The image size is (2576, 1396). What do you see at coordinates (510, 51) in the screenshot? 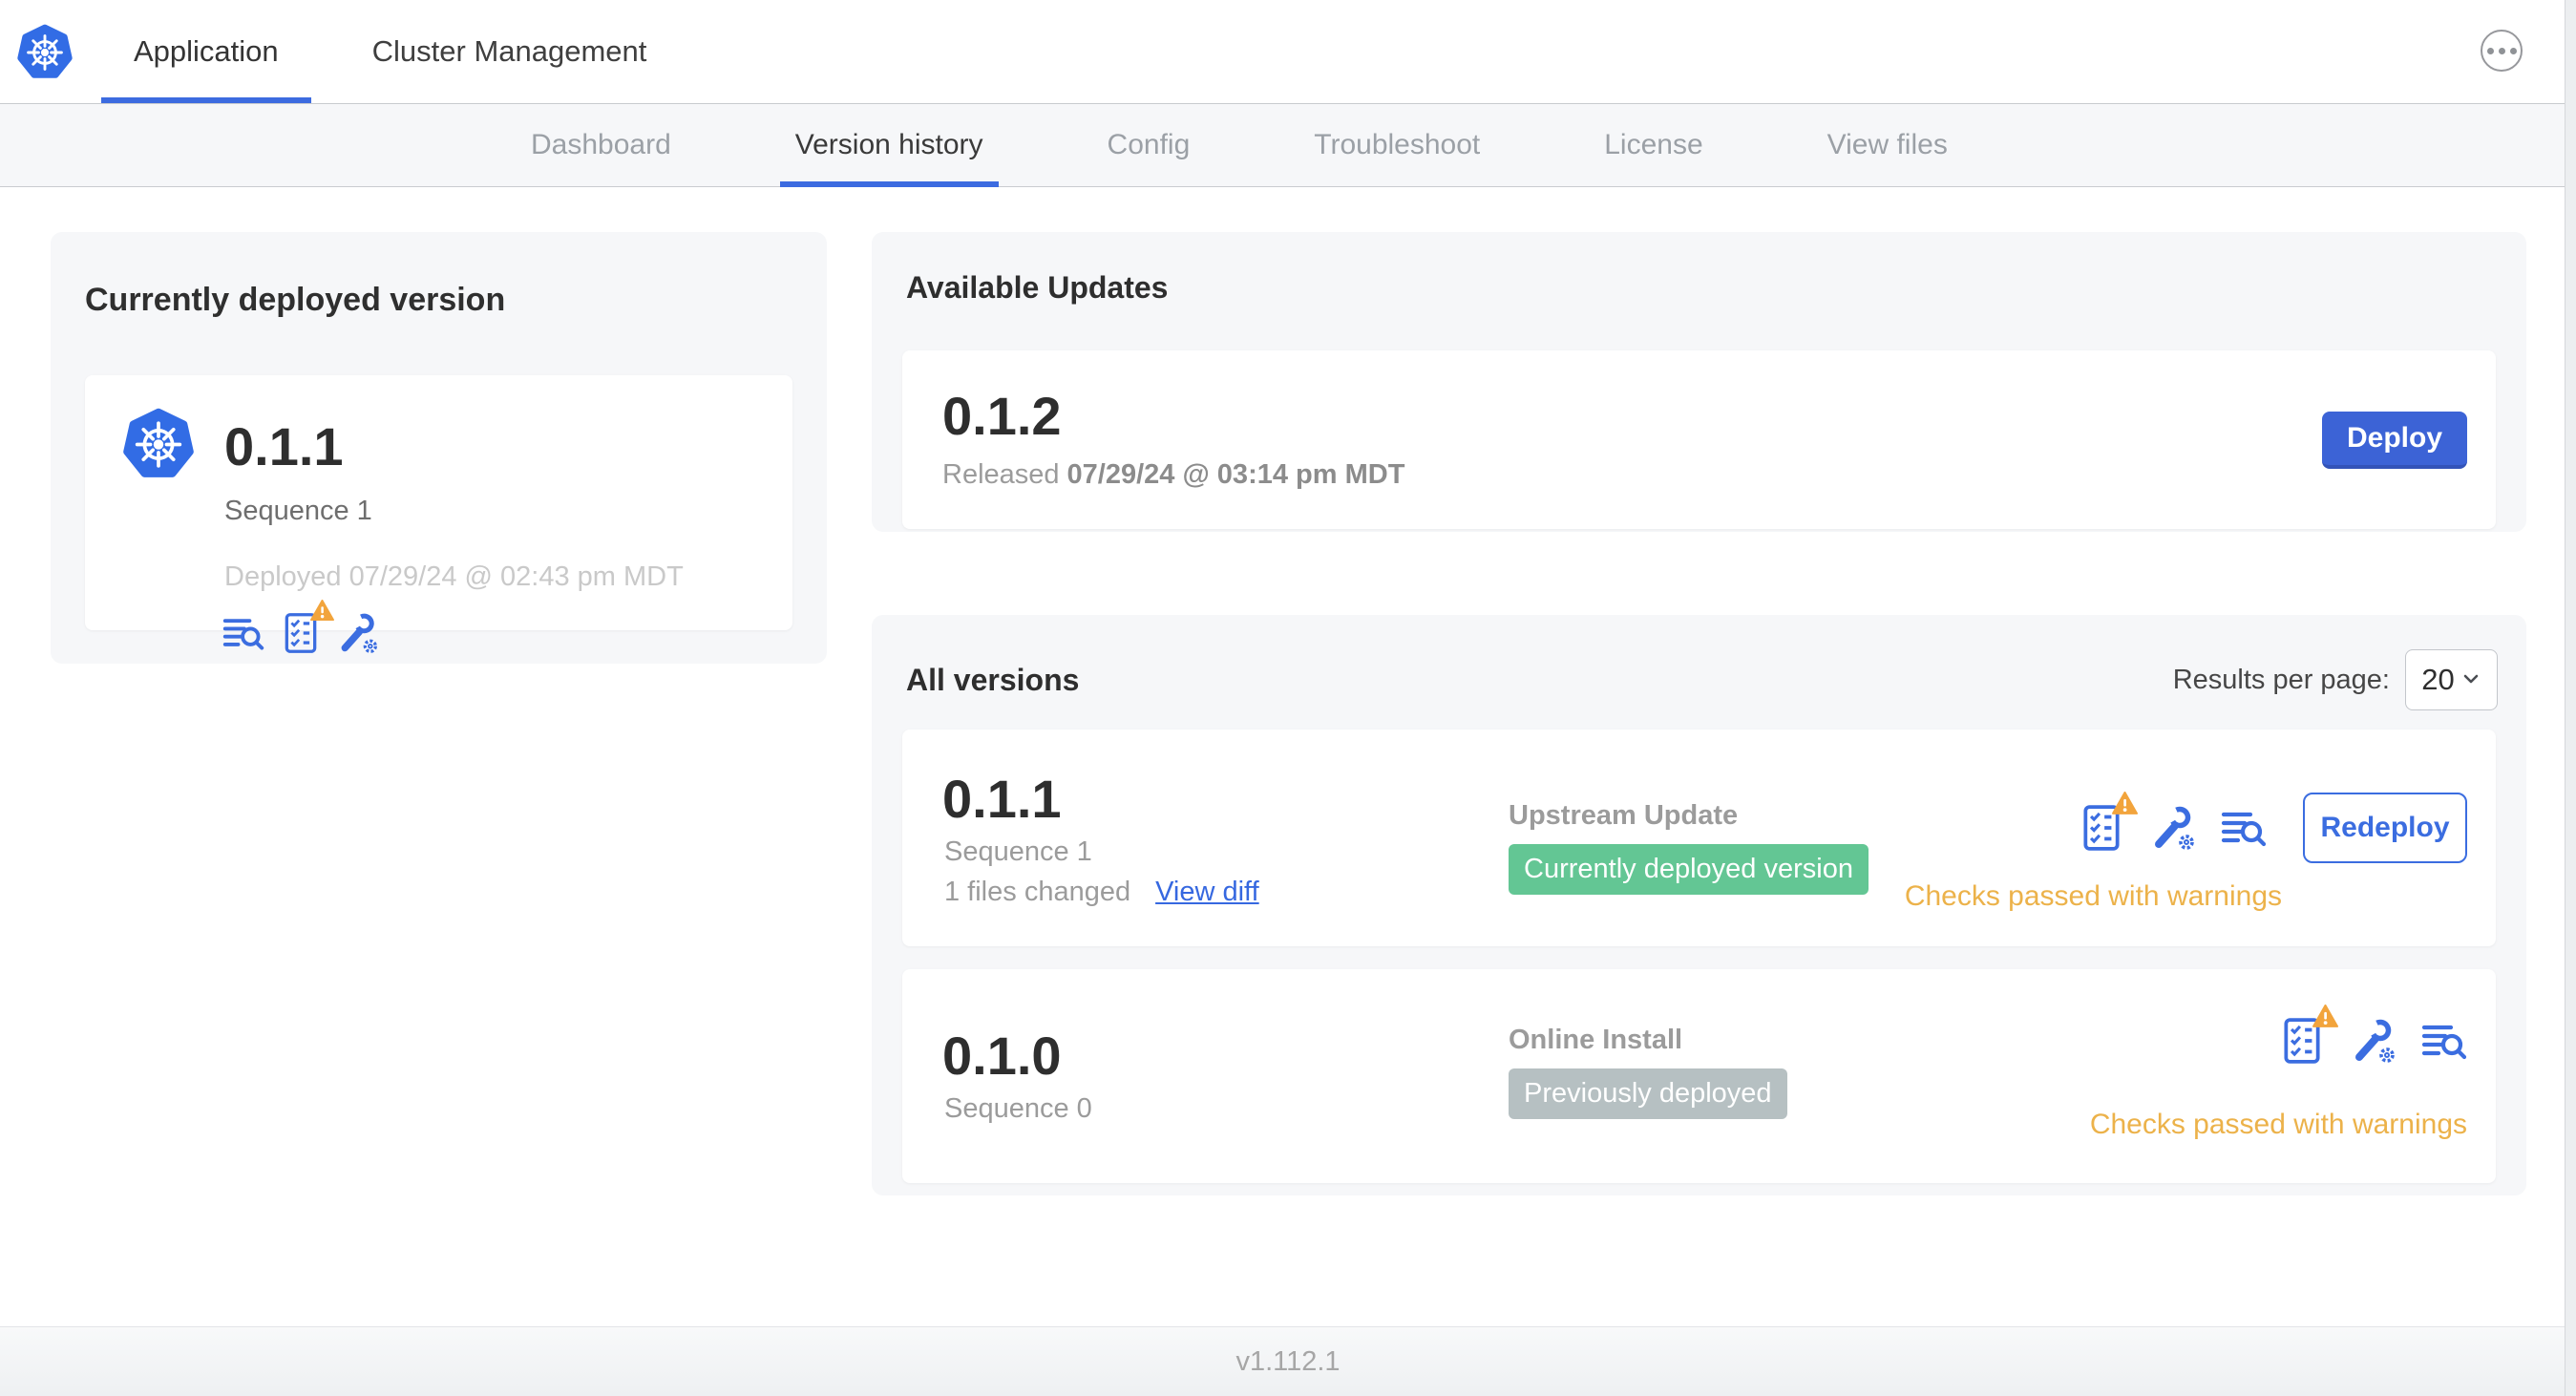
I see `tab-cluster-management: Cluster Management` at bounding box center [510, 51].